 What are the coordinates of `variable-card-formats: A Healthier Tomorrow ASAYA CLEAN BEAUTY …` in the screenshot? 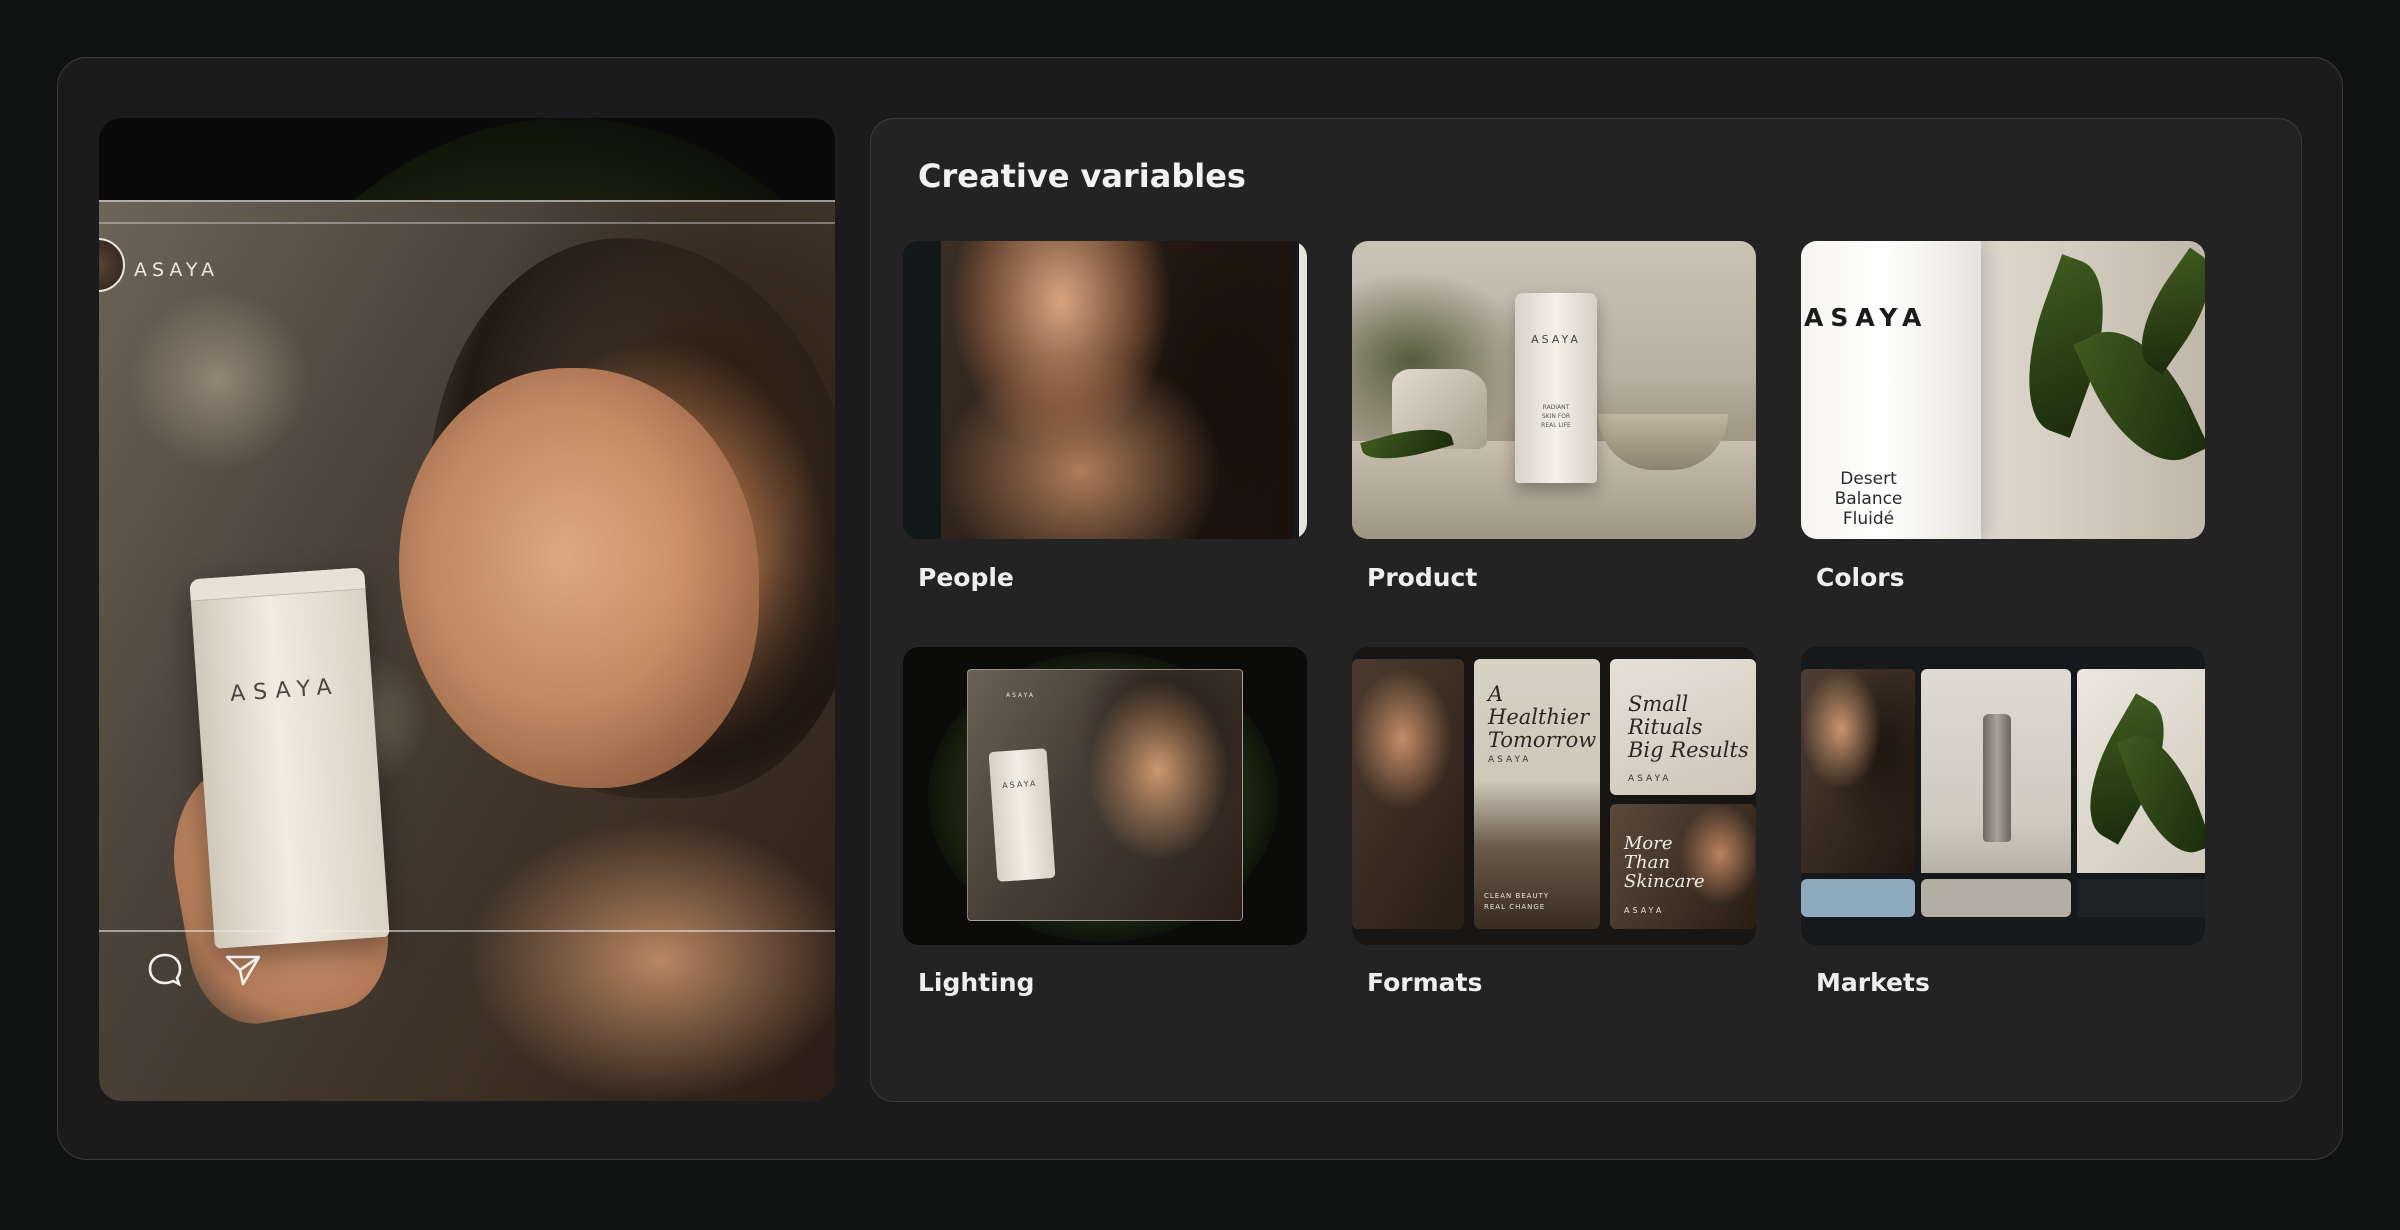 It's located at (1554, 796).